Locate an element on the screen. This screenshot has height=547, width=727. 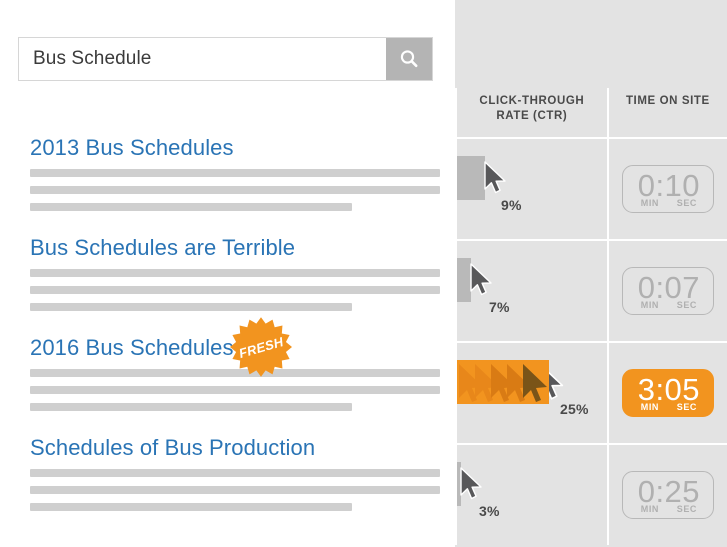
metrics-row-highlighted: 25% 3:05 MIN SEC is located at coordinates (591, 392).